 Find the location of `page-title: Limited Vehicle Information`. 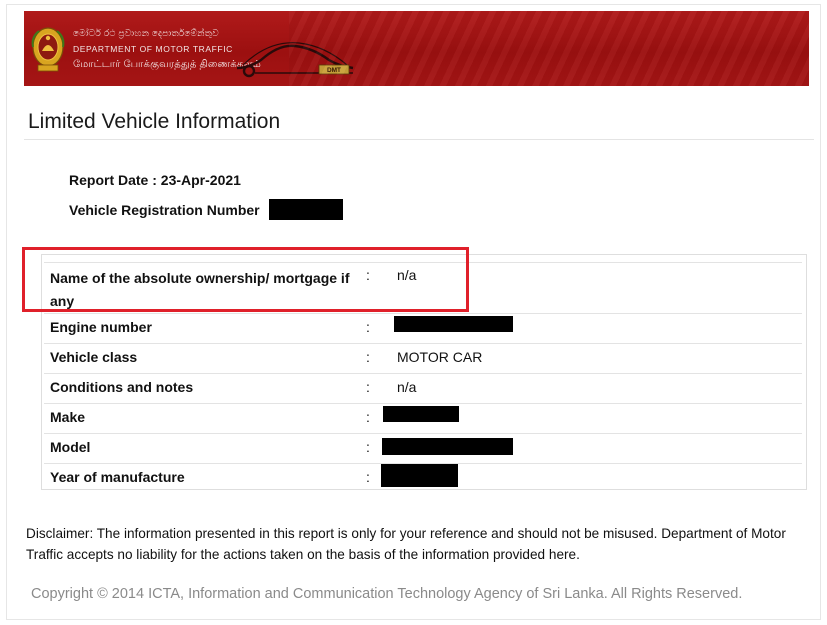

page-title: Limited Vehicle Information is located at coordinates (154, 121).